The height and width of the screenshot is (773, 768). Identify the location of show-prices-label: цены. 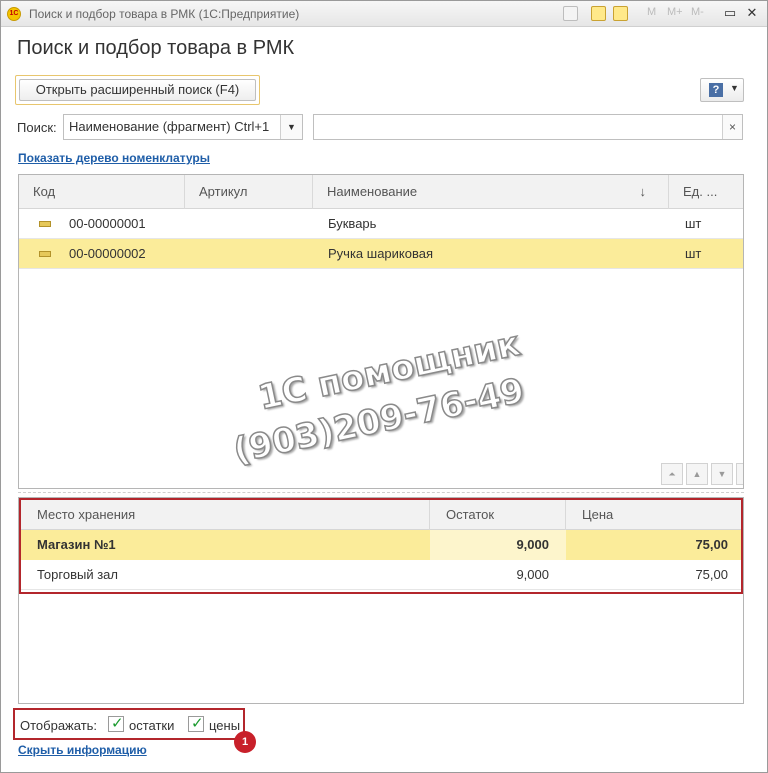
(224, 725).